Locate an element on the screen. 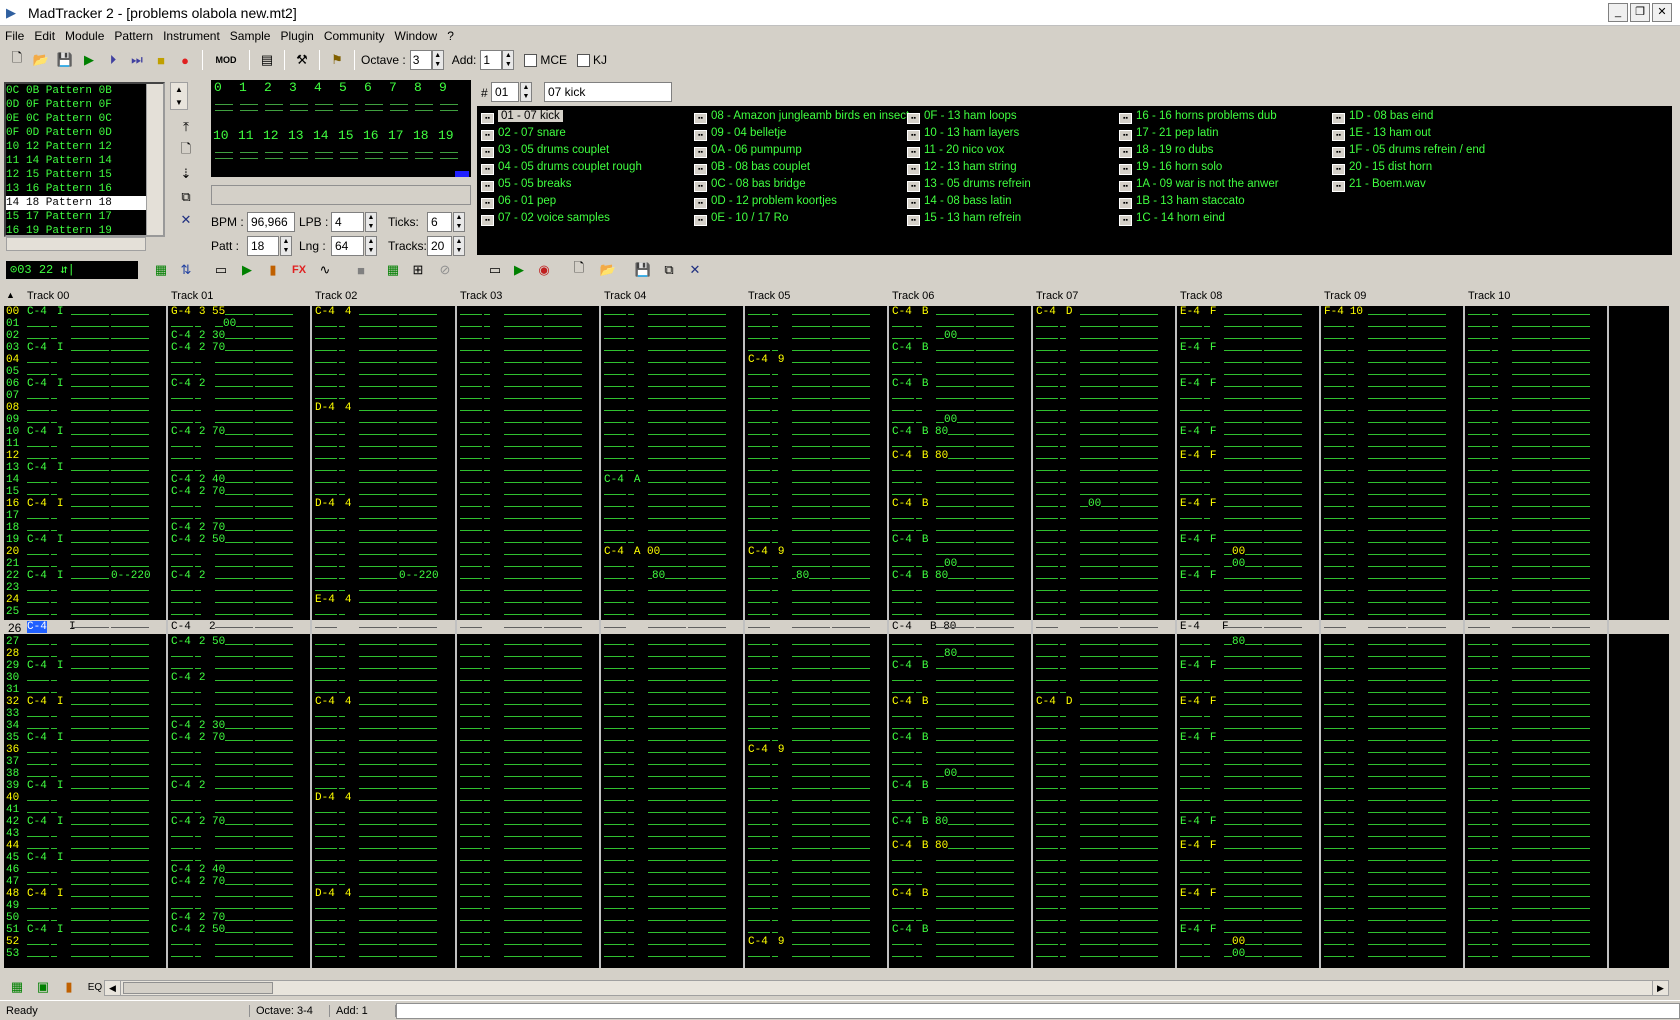 Image resolution: width=1680 pixels, height=1020 pixels. instrument-item: ▪▪ 14 - 08 bass latin is located at coordinates (959, 201).